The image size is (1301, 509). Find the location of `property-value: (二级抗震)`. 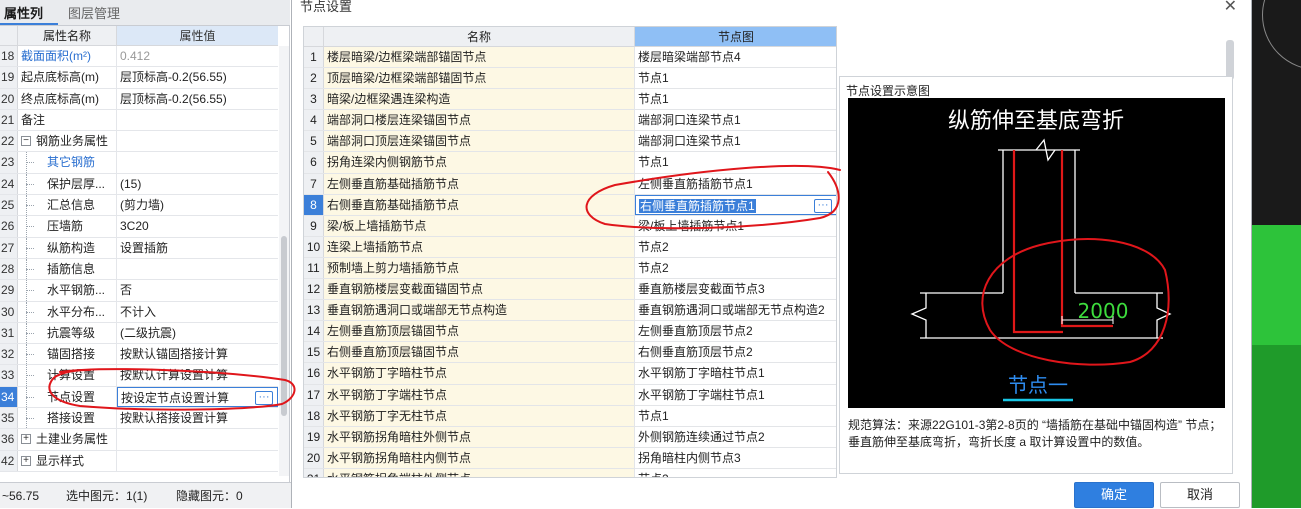

property-value: (二级抗震) is located at coordinates (197, 333).